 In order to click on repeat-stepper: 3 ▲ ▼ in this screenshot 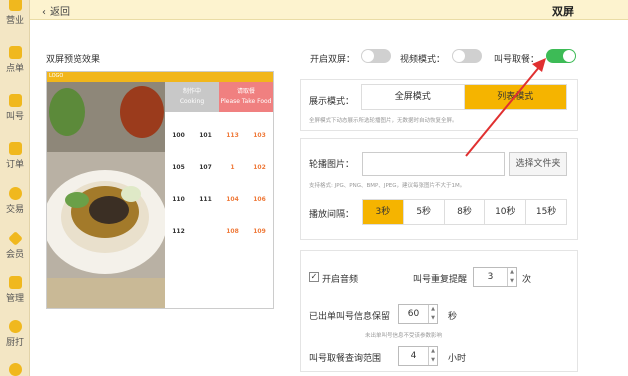, I will do `click(495, 277)`.